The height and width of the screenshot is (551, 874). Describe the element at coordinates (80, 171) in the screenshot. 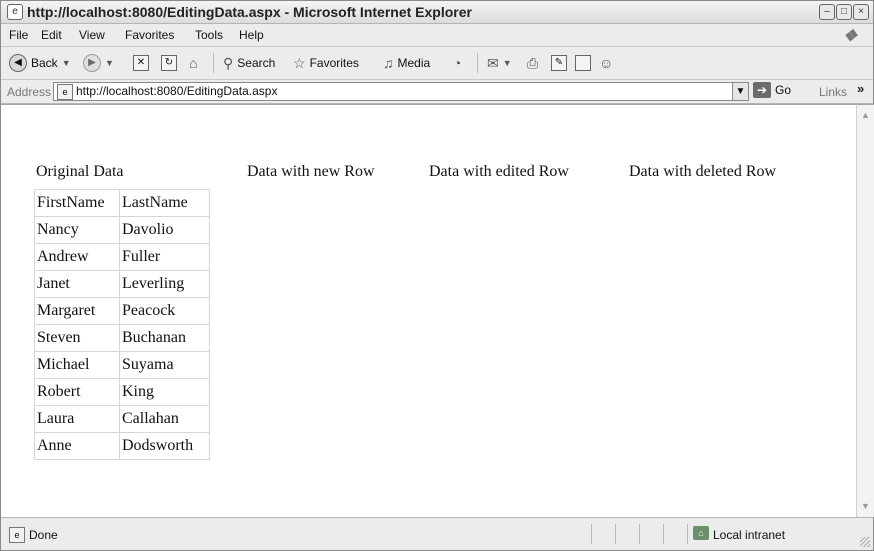

I see `heading-original-data: Original Data` at that location.